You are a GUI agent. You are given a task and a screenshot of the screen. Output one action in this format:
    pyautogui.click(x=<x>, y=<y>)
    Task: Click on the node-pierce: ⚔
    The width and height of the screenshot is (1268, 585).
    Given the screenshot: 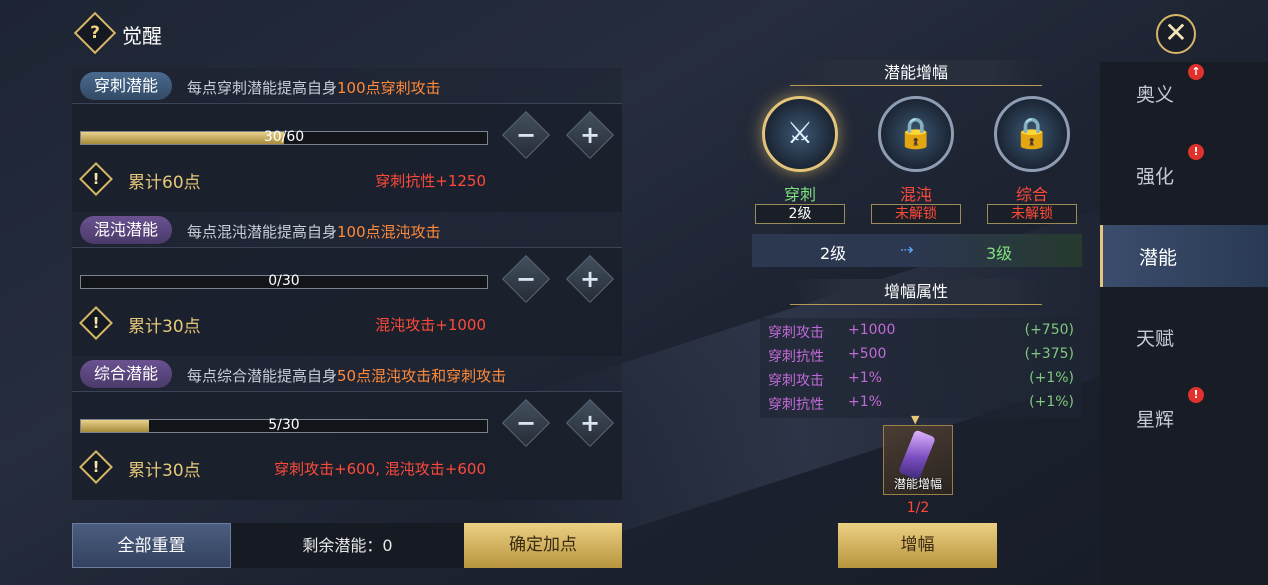 What is the action you would take?
    pyautogui.click(x=800, y=134)
    